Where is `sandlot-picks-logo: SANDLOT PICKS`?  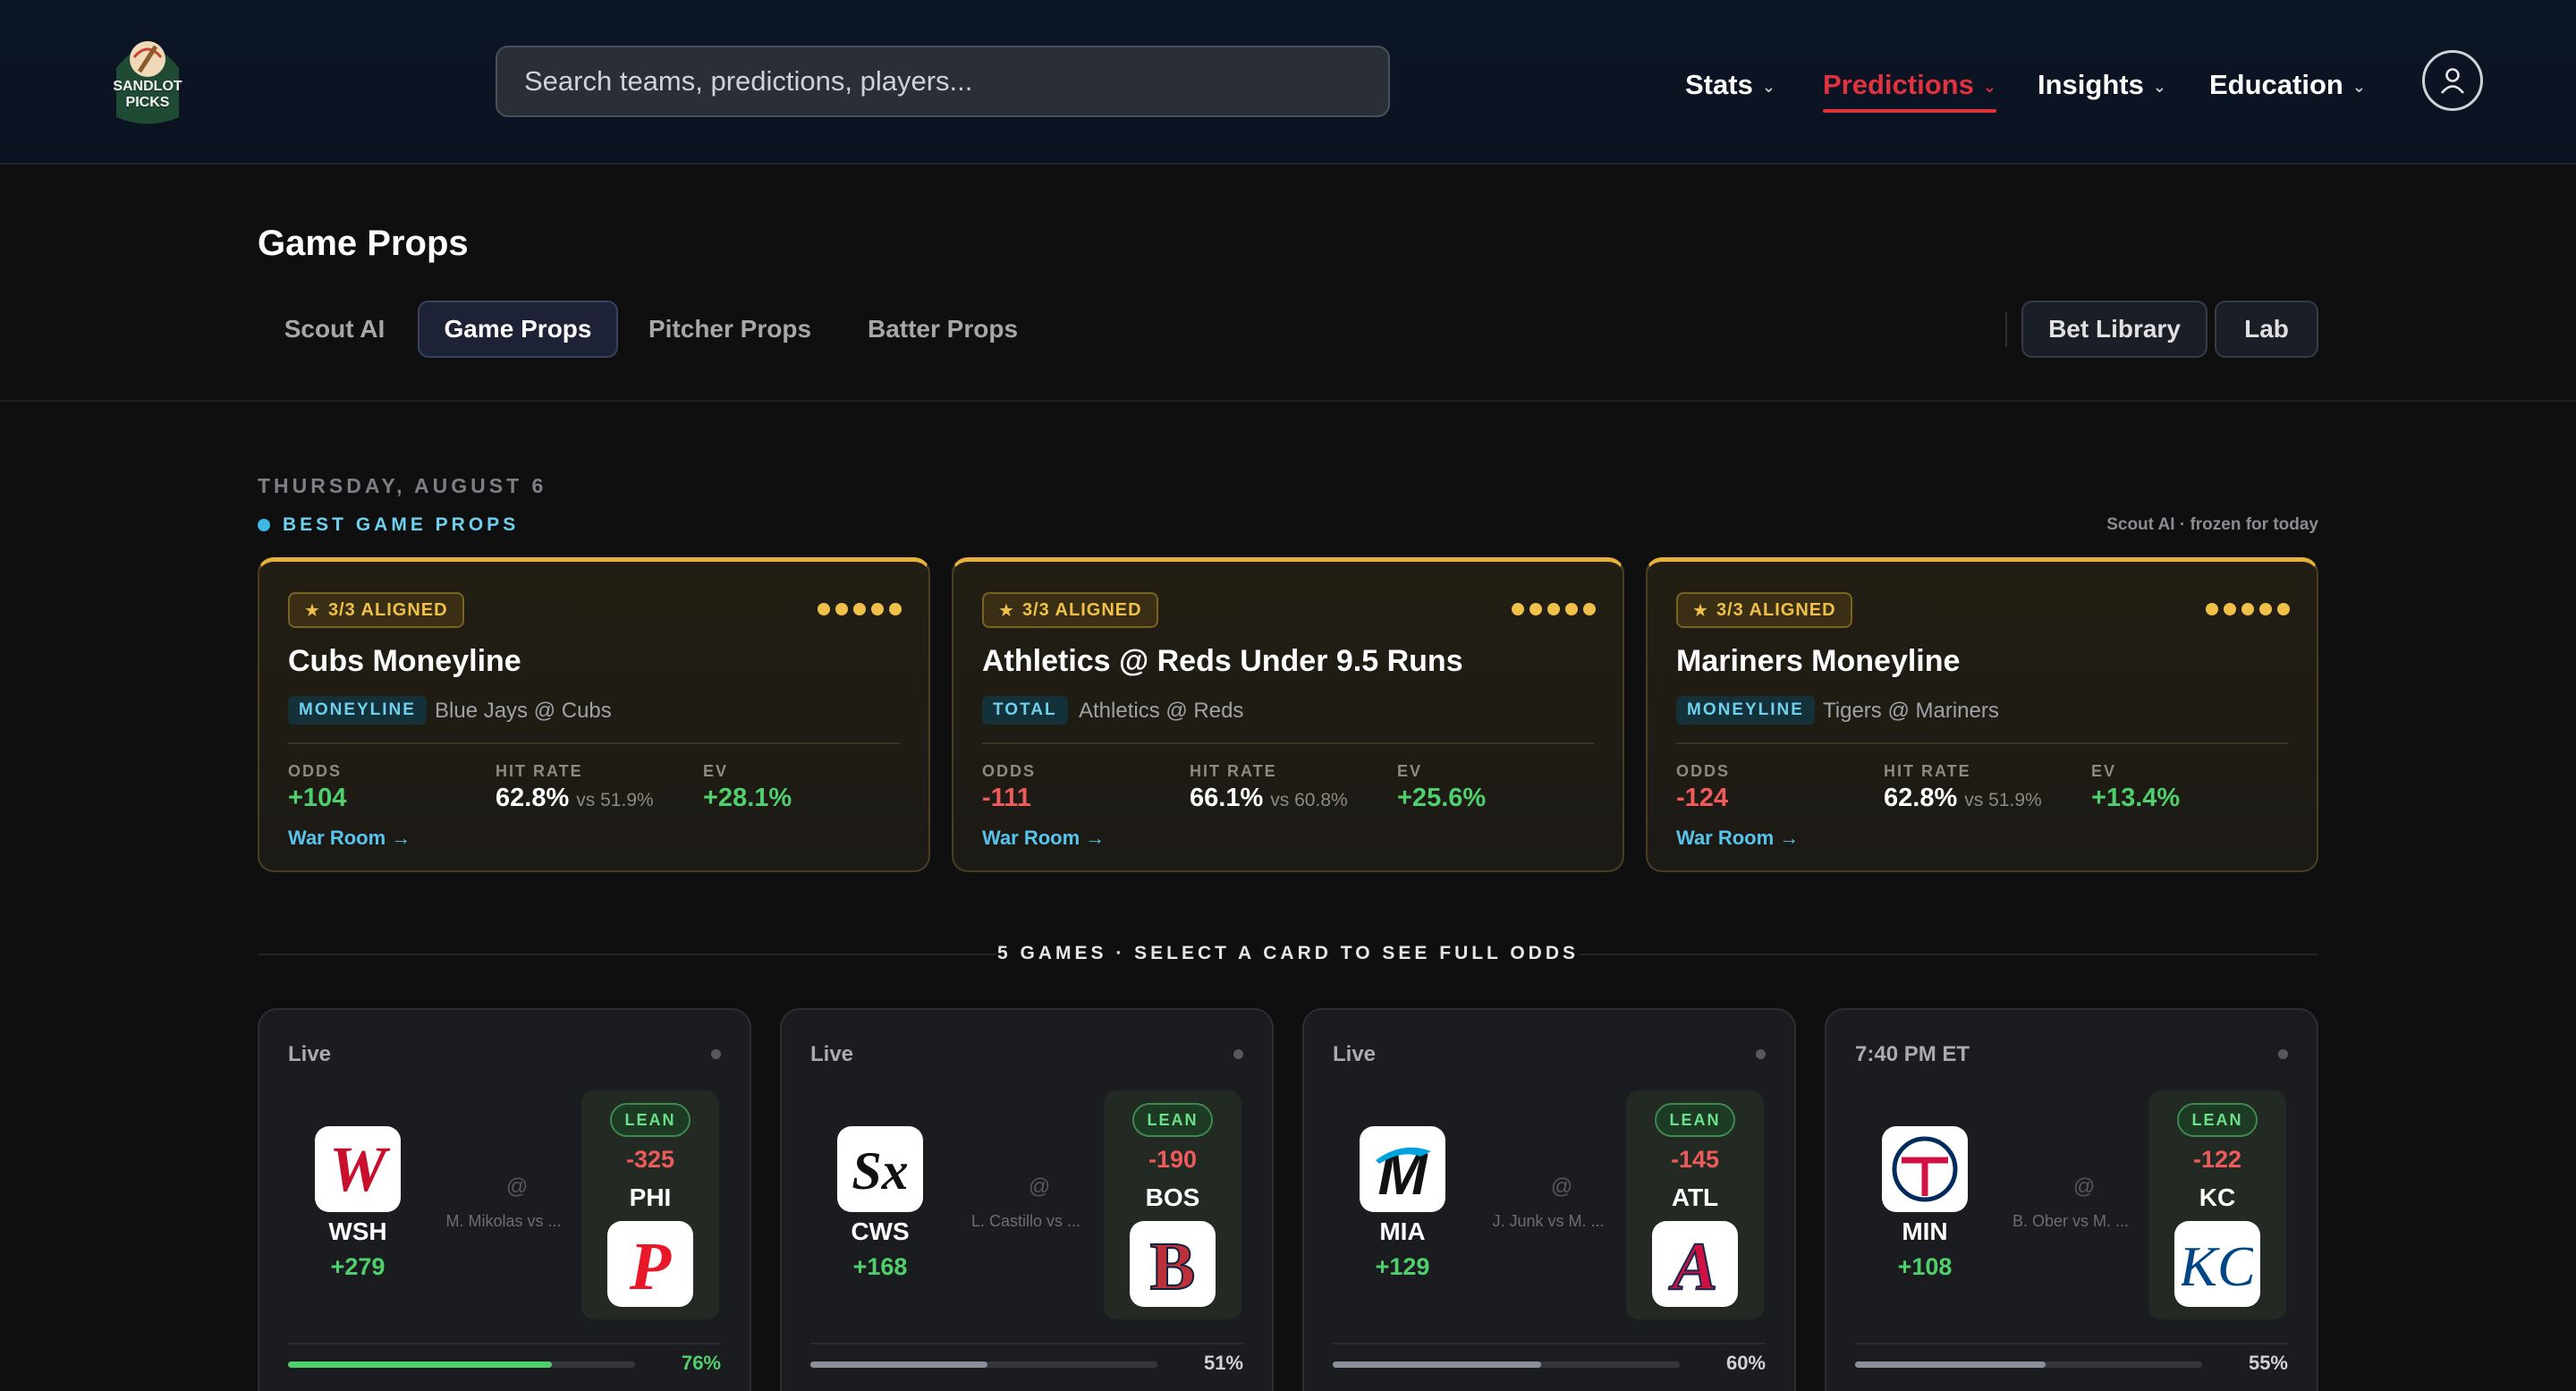 sandlot-picks-logo: SANDLOT PICKS is located at coordinates (147, 81).